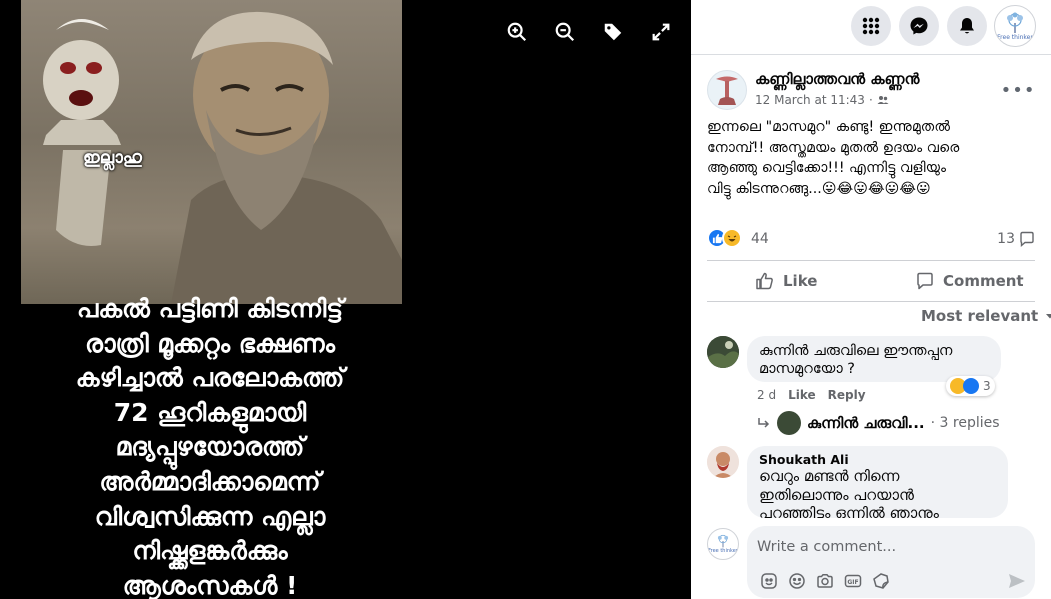 The width and height of the screenshot is (1051, 599). I want to click on sticker-icon, so click(881, 581).